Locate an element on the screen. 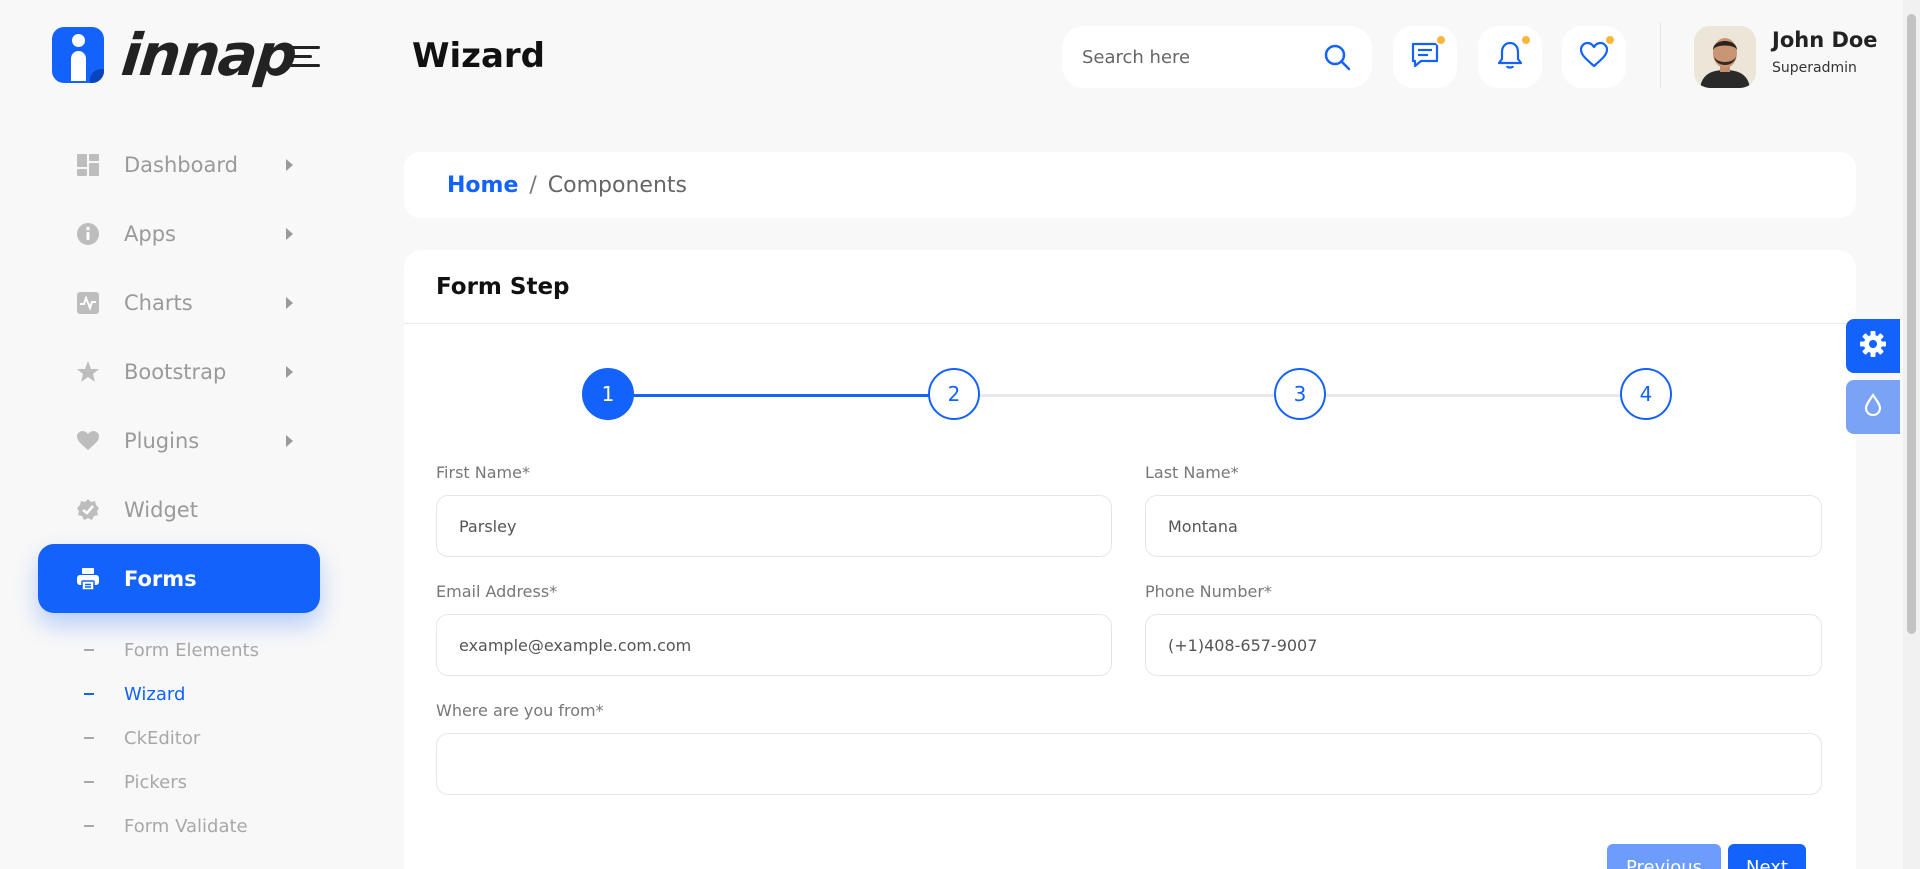 The image size is (1920, 869). breadcrumb-current: Components is located at coordinates (617, 185).